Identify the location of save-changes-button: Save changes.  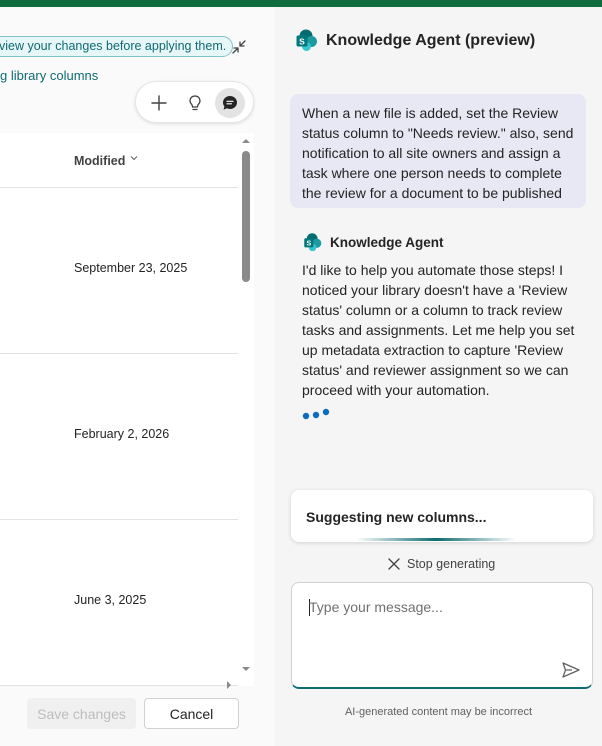
(81, 713).